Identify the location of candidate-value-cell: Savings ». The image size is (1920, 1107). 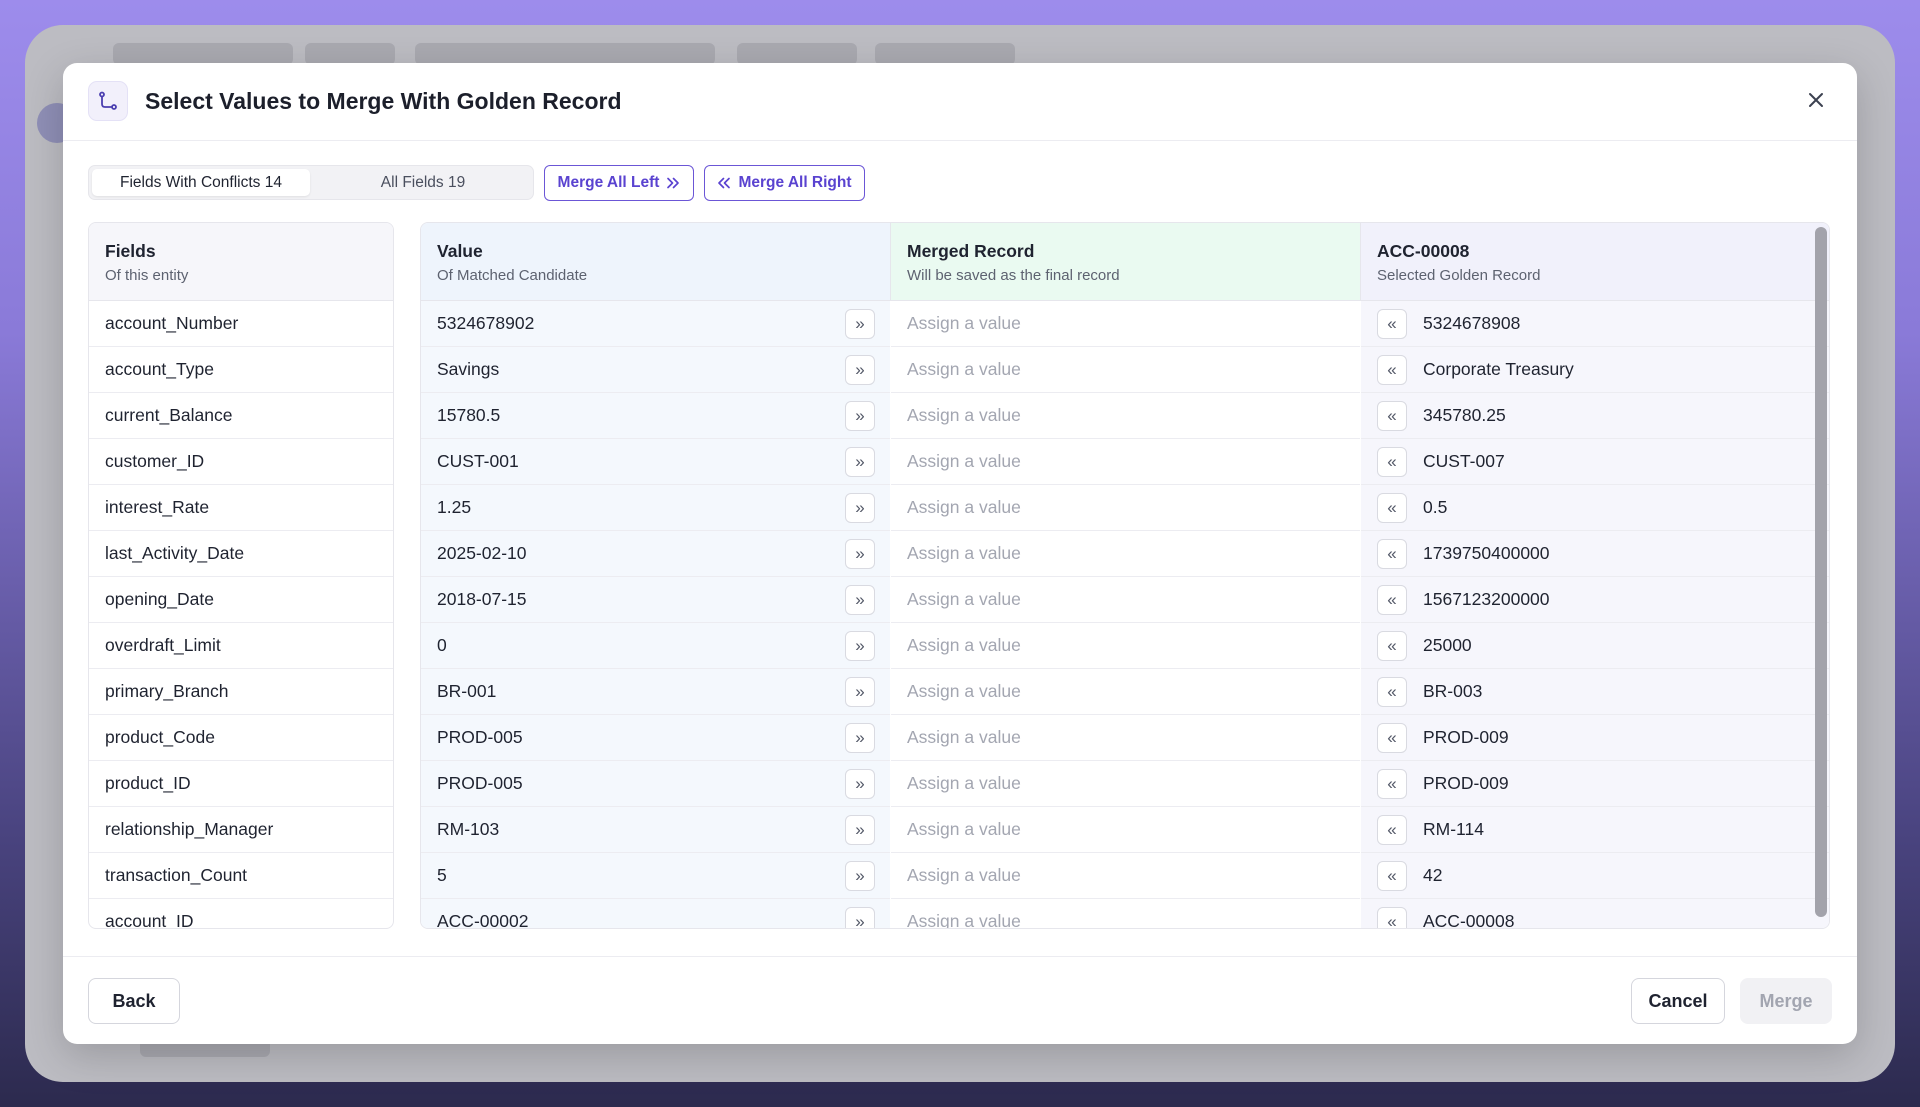
(655, 370).